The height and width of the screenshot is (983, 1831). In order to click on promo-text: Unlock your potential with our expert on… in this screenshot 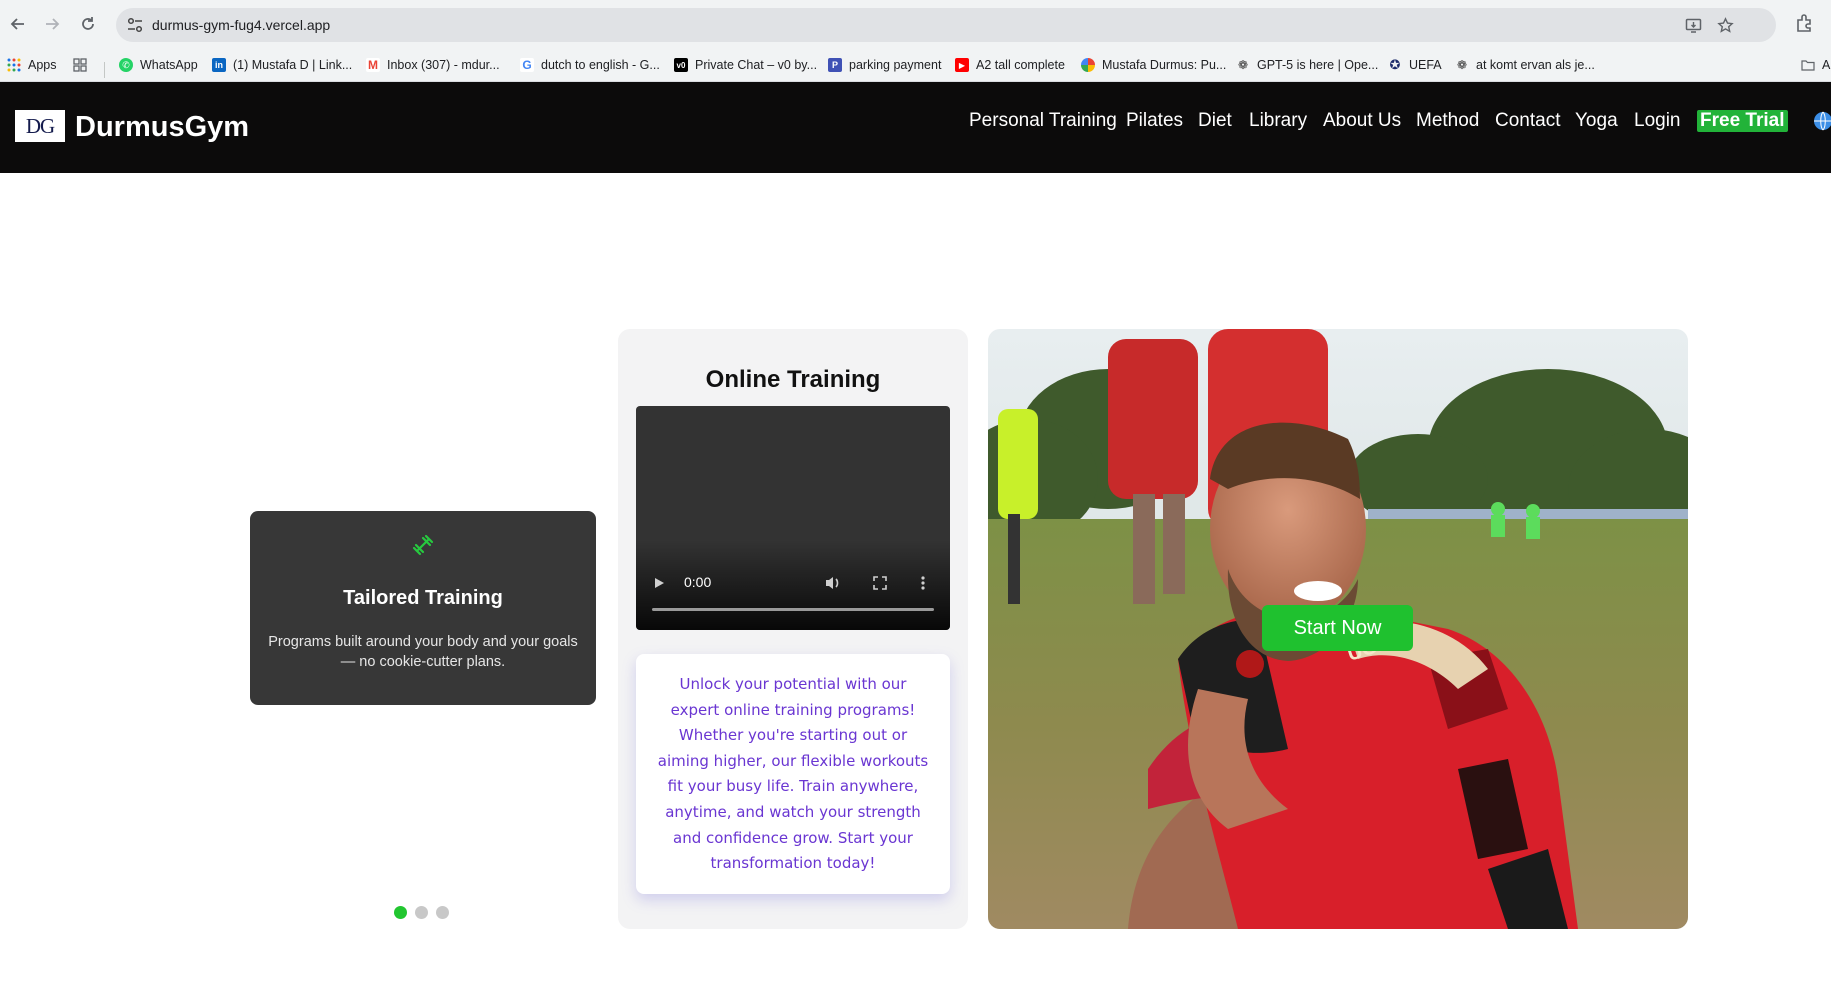, I will do `click(793, 774)`.